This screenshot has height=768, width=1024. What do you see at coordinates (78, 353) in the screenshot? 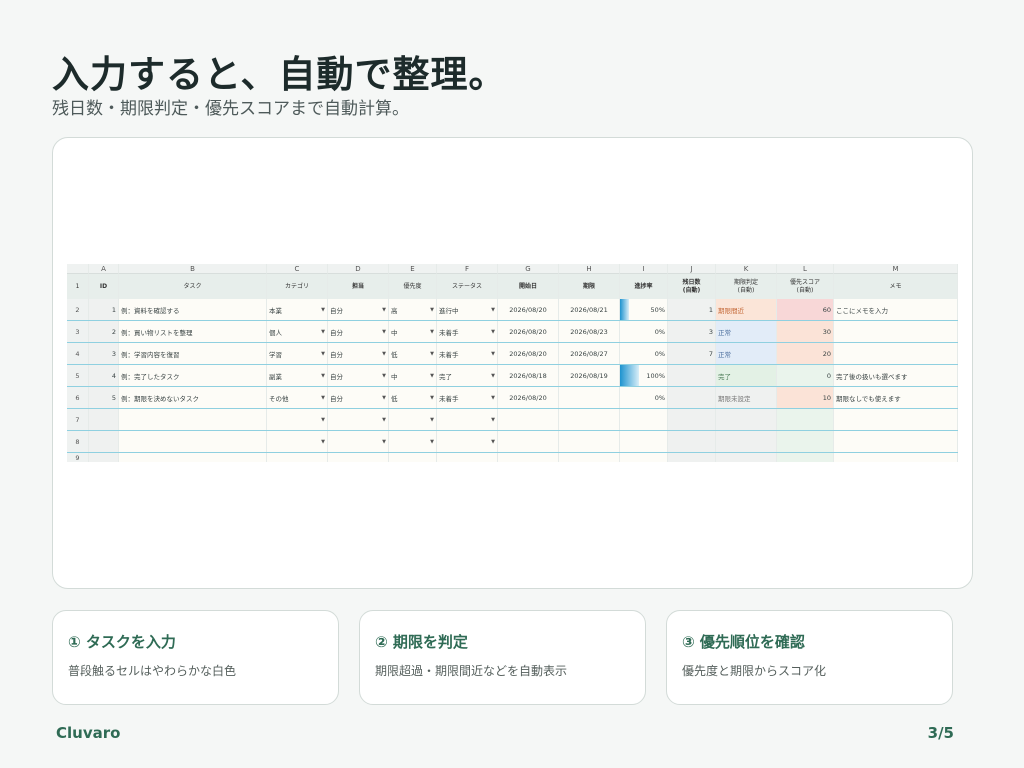
I see `row-number: 4` at bounding box center [78, 353].